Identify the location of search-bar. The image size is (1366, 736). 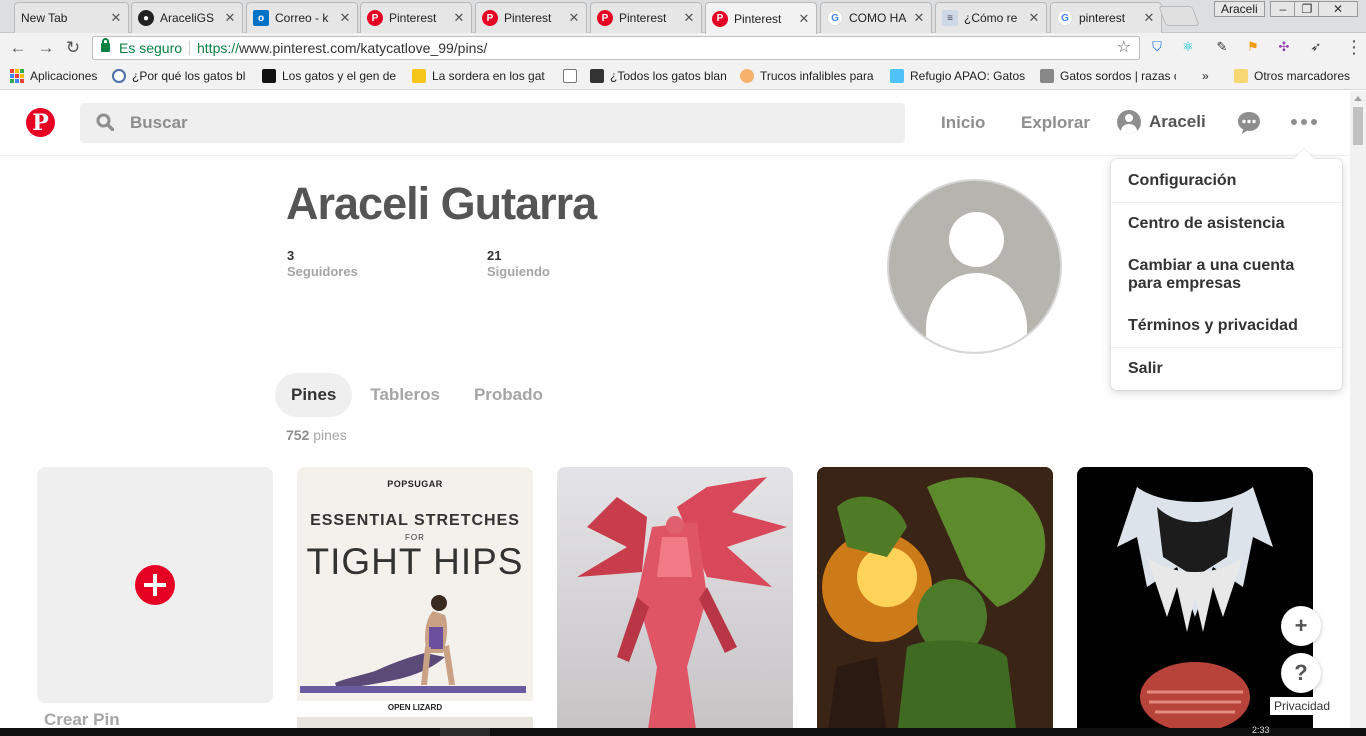
(492, 123).